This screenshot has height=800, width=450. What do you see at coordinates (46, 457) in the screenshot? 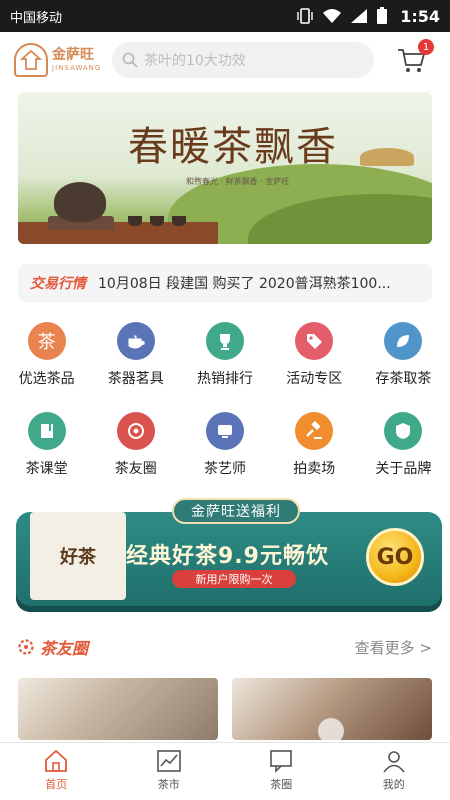
I see `category-item-tea-class: 茶课堂` at bounding box center [46, 457].